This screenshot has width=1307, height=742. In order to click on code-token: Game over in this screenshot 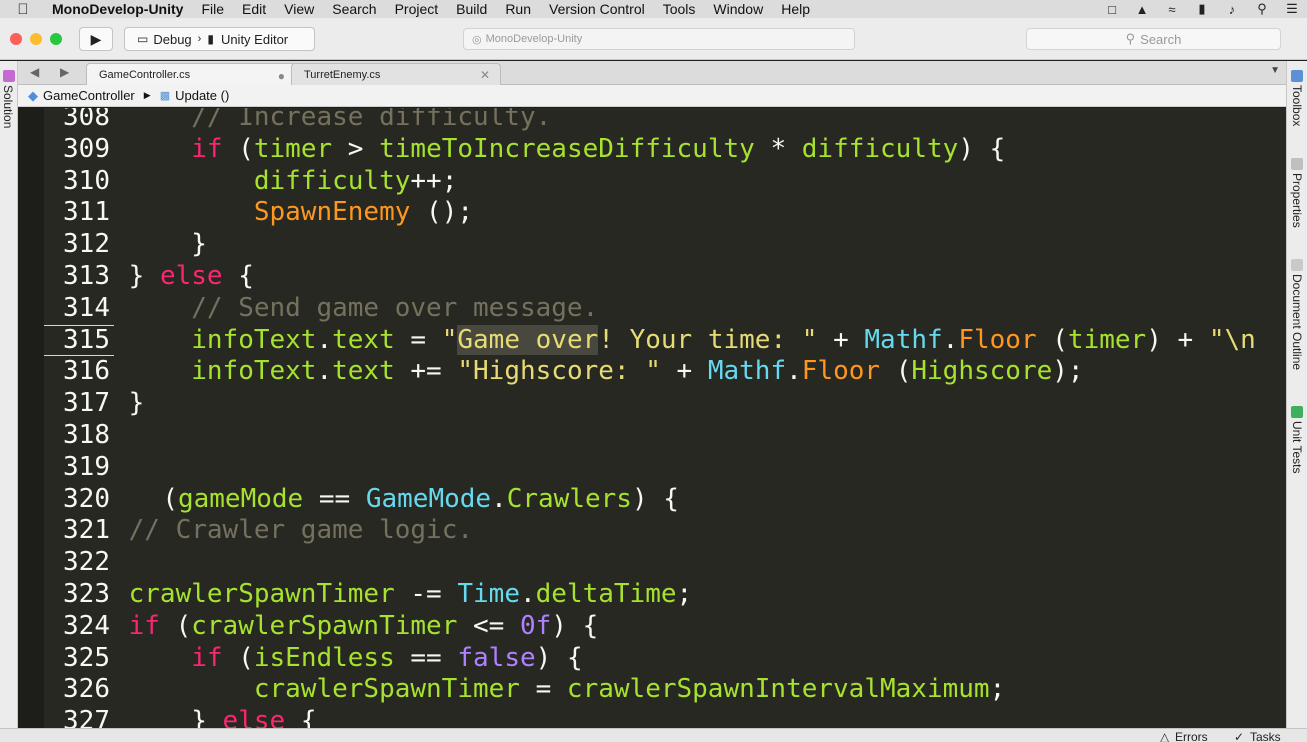, I will do `click(528, 339)`.